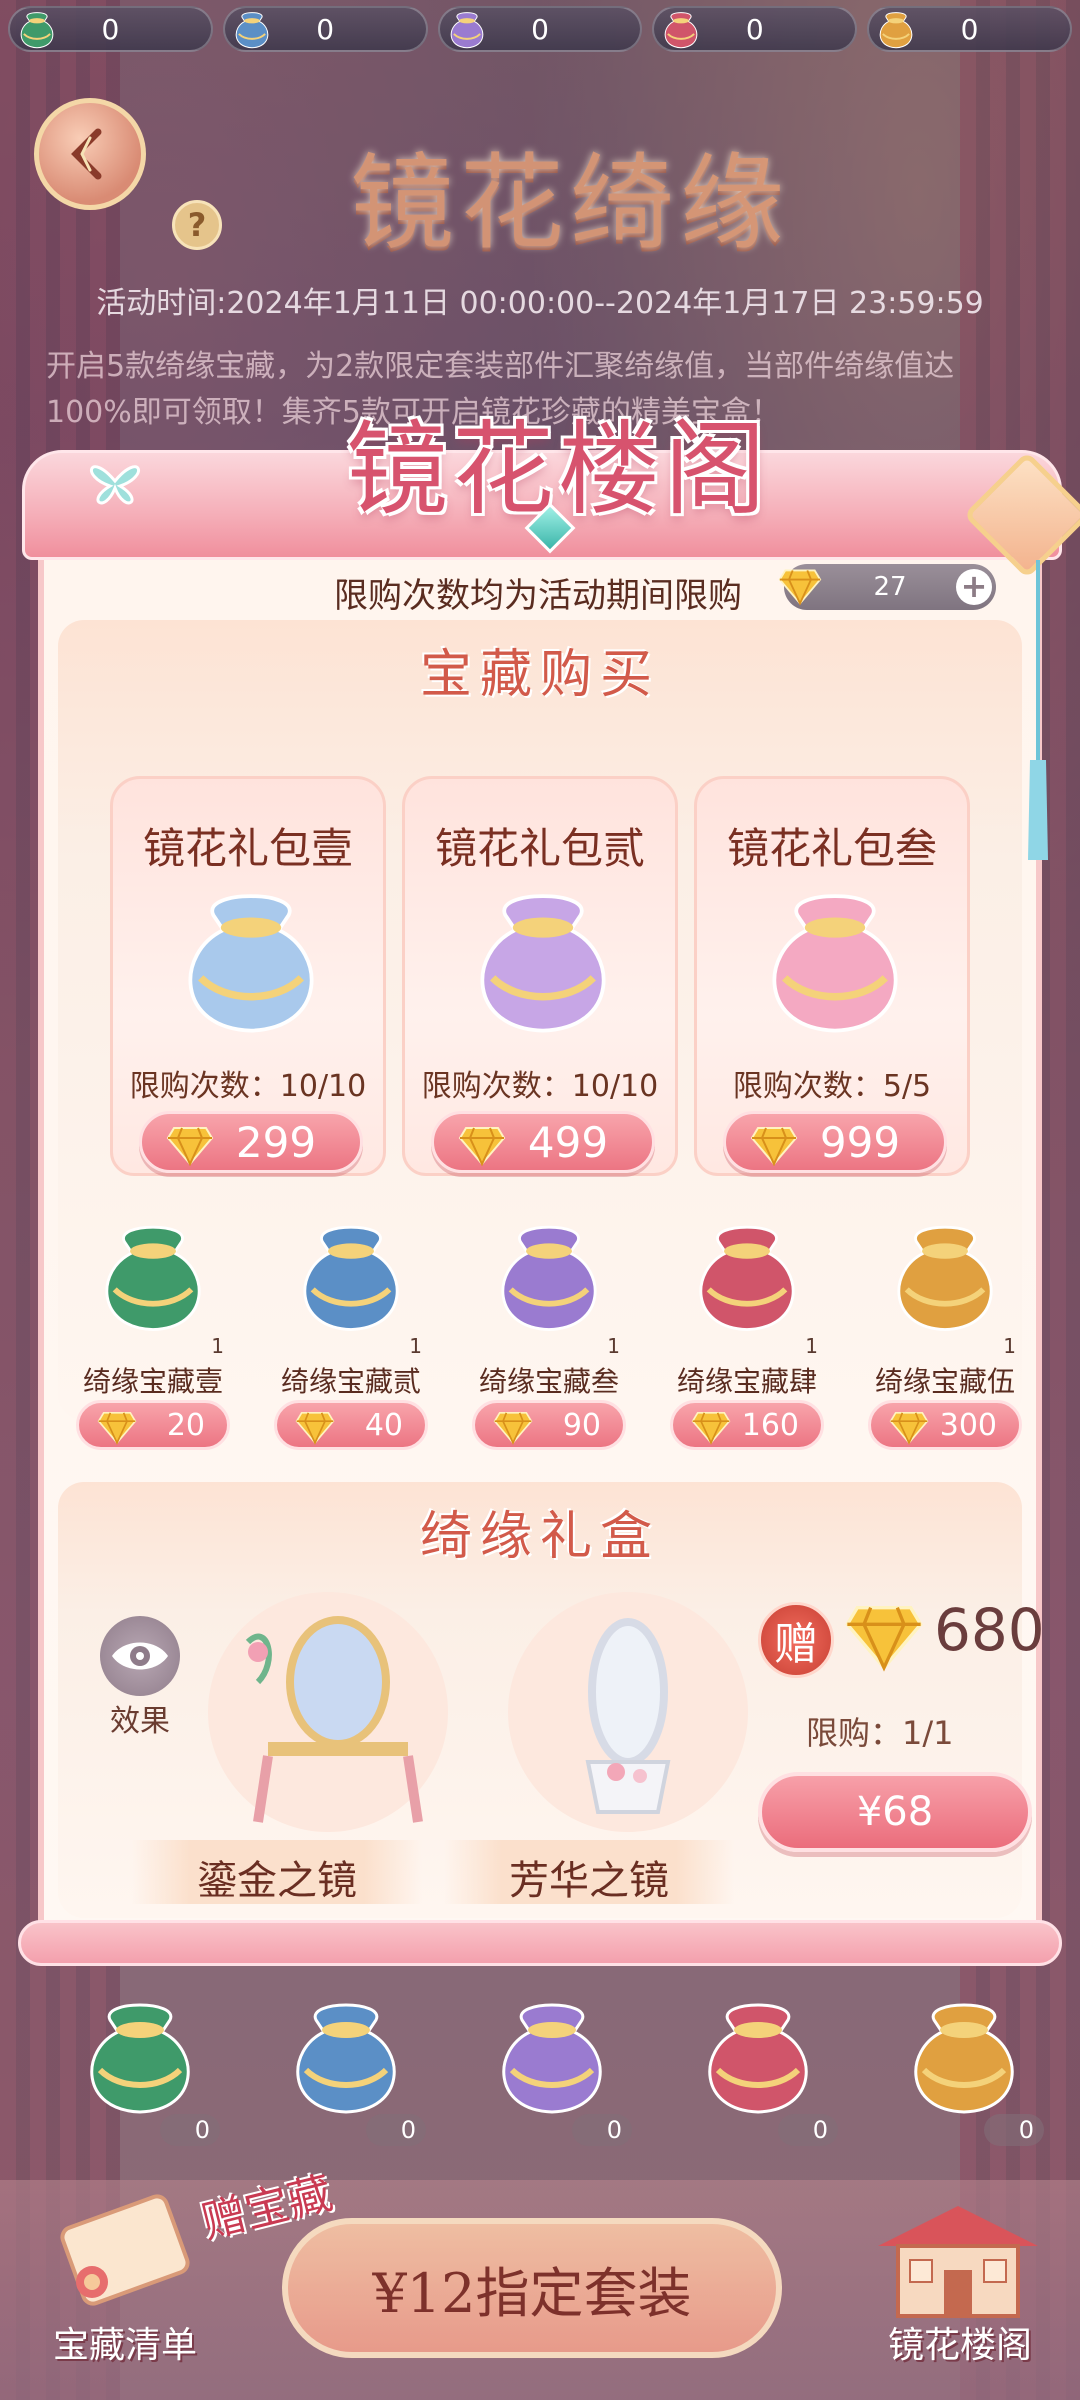 The width and height of the screenshot is (1080, 2400). What do you see at coordinates (540, 1943) in the screenshot?
I see `modal-footer-band` at bounding box center [540, 1943].